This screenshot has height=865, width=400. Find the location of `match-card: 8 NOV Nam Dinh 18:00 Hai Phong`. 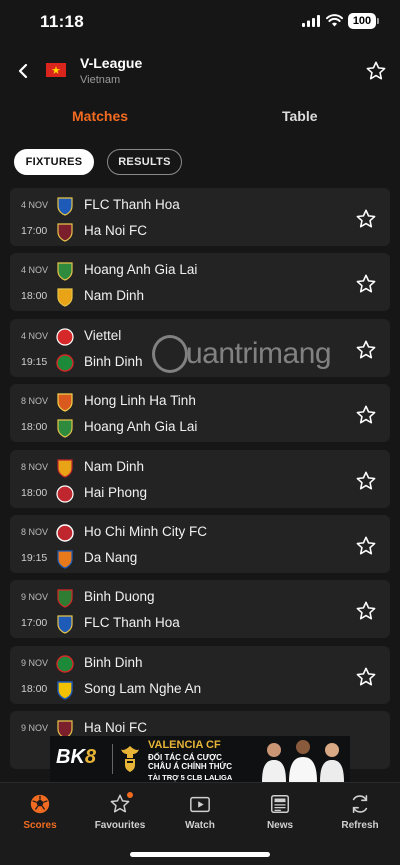

match-card: 8 NOV Nam Dinh 18:00 Hai Phong is located at coordinates (200, 478).